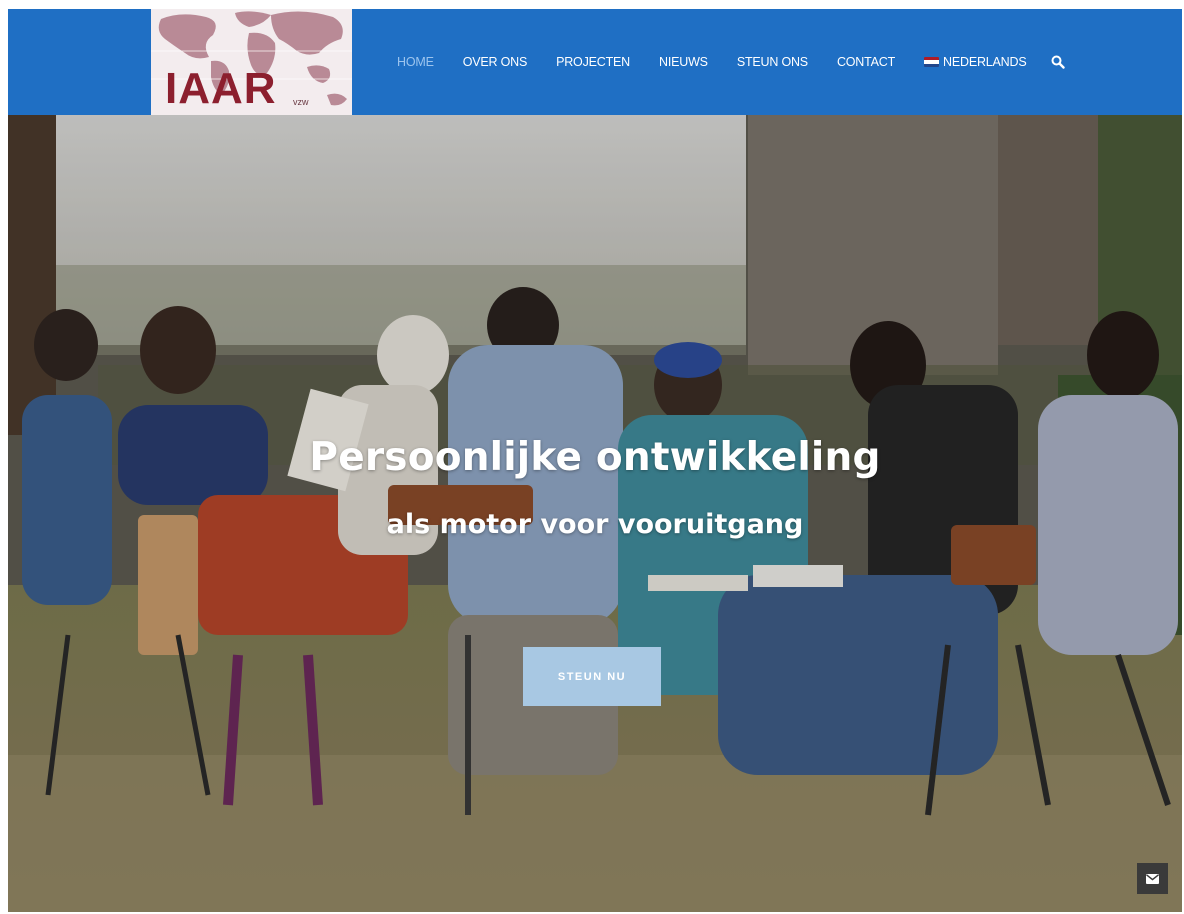 This screenshot has height=914, width=1184. I want to click on flag-nl-icon, so click(932, 62).